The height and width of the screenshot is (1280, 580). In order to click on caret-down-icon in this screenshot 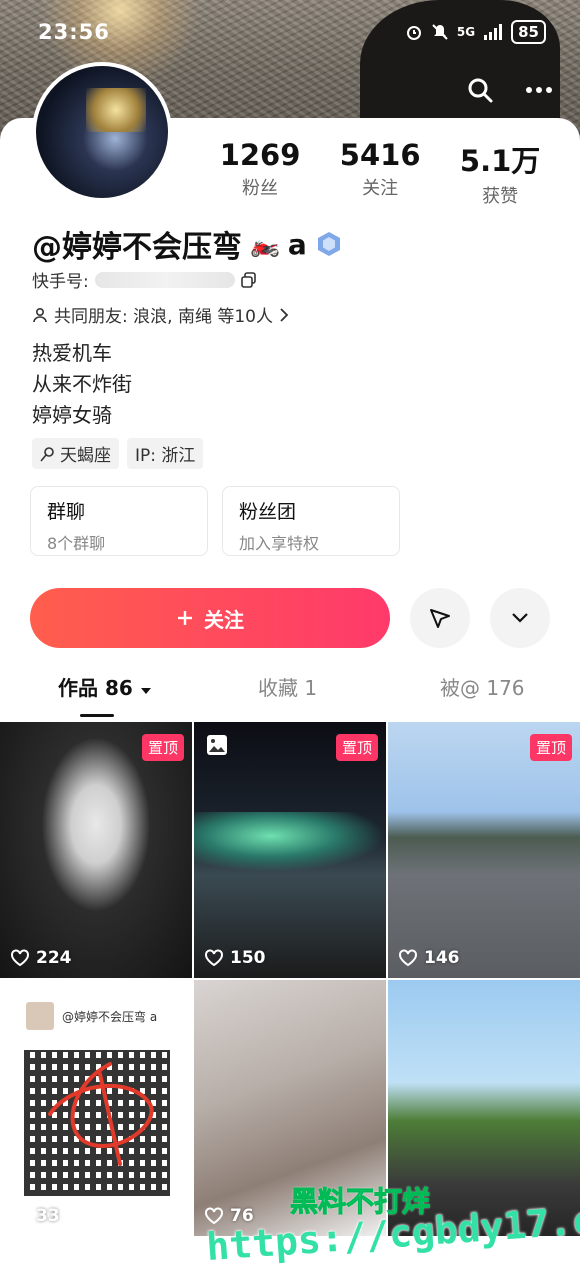, I will do `click(145, 691)`.